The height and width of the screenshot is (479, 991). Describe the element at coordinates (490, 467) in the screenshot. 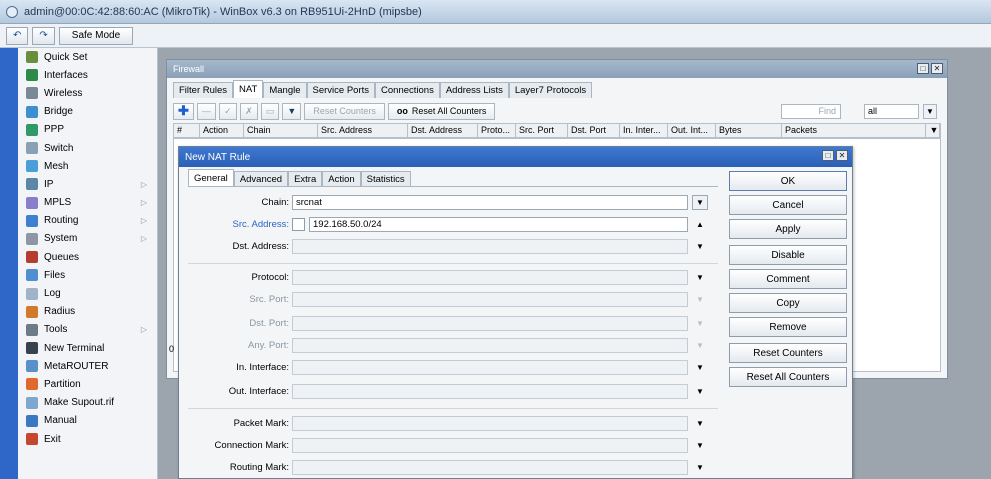

I see `routing-mark-field` at that location.